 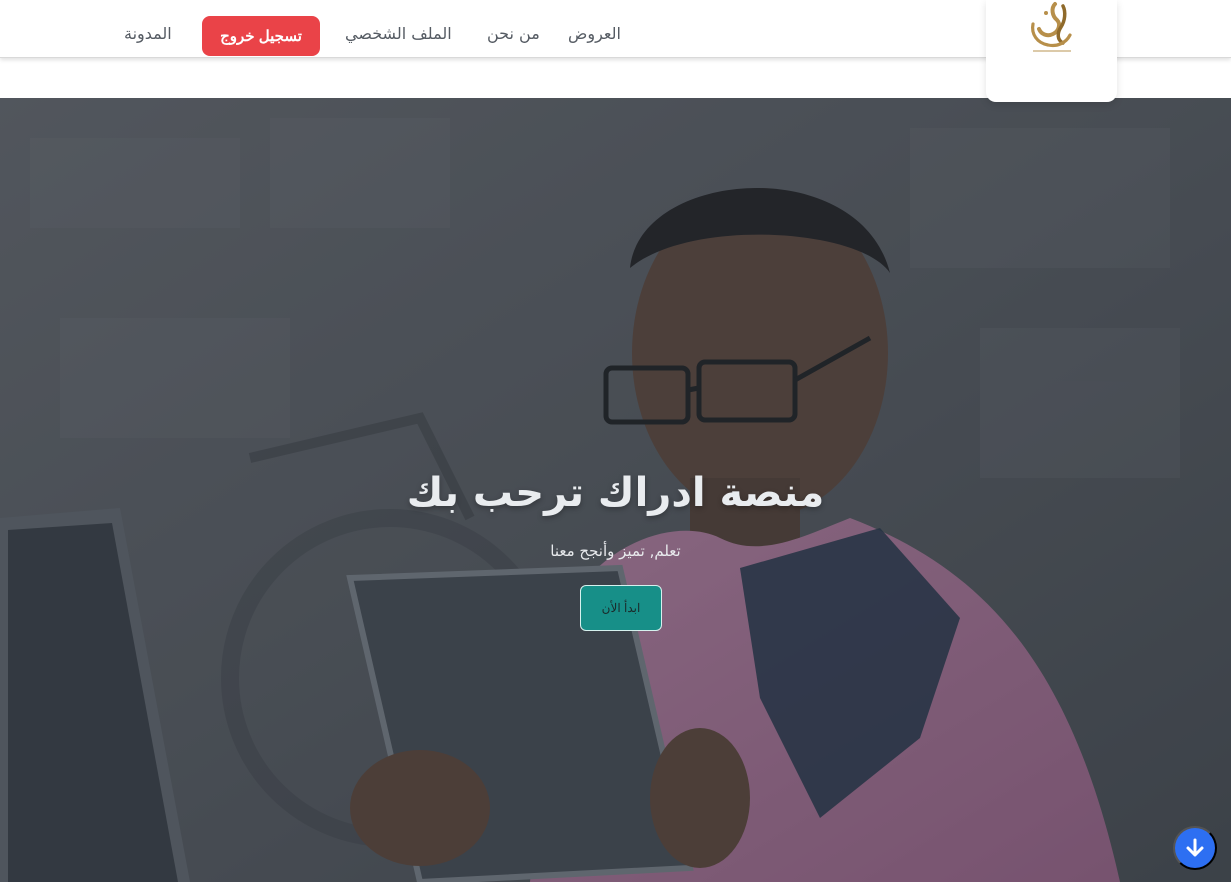 I want to click on nav-link-about: من نحن, so click(x=513, y=33).